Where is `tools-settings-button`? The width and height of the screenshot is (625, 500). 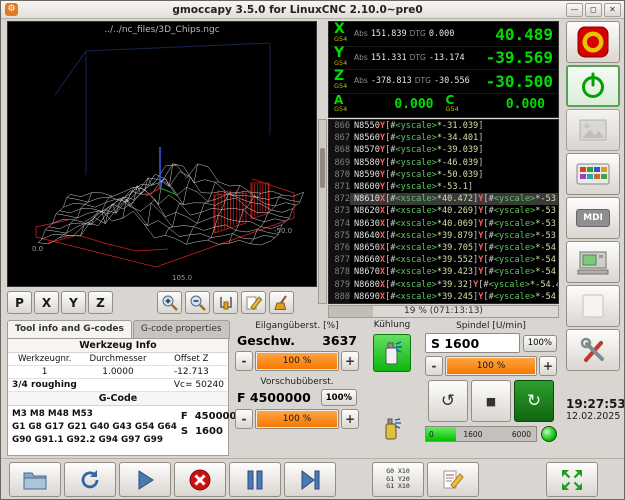
tools-settings-button is located at coordinates (593, 350).